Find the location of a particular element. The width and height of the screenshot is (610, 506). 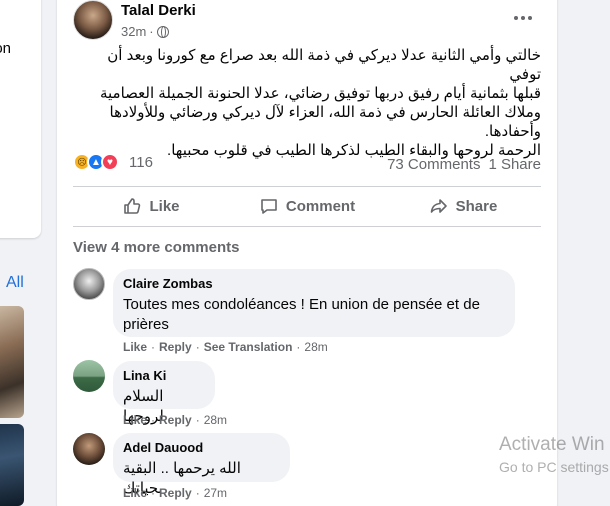

see-translation-link: See Translation is located at coordinates (248, 347).